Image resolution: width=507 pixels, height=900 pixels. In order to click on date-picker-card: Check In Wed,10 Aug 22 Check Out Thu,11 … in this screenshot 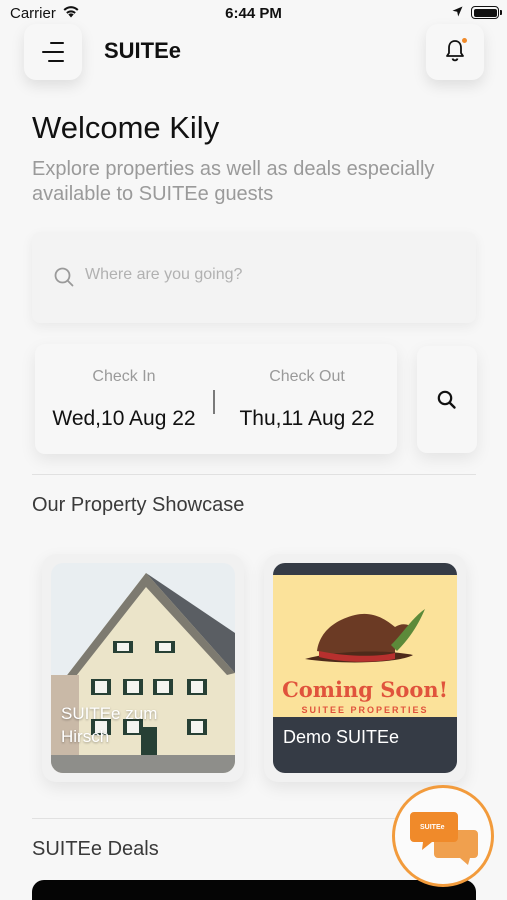, I will do `click(216, 399)`.